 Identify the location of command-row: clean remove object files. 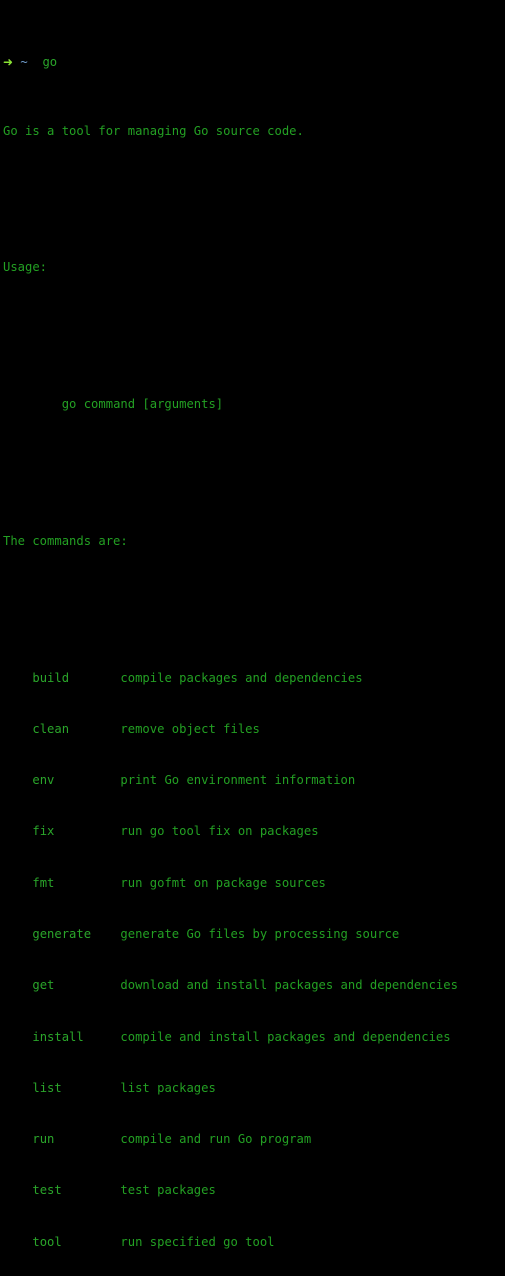
(254, 729).